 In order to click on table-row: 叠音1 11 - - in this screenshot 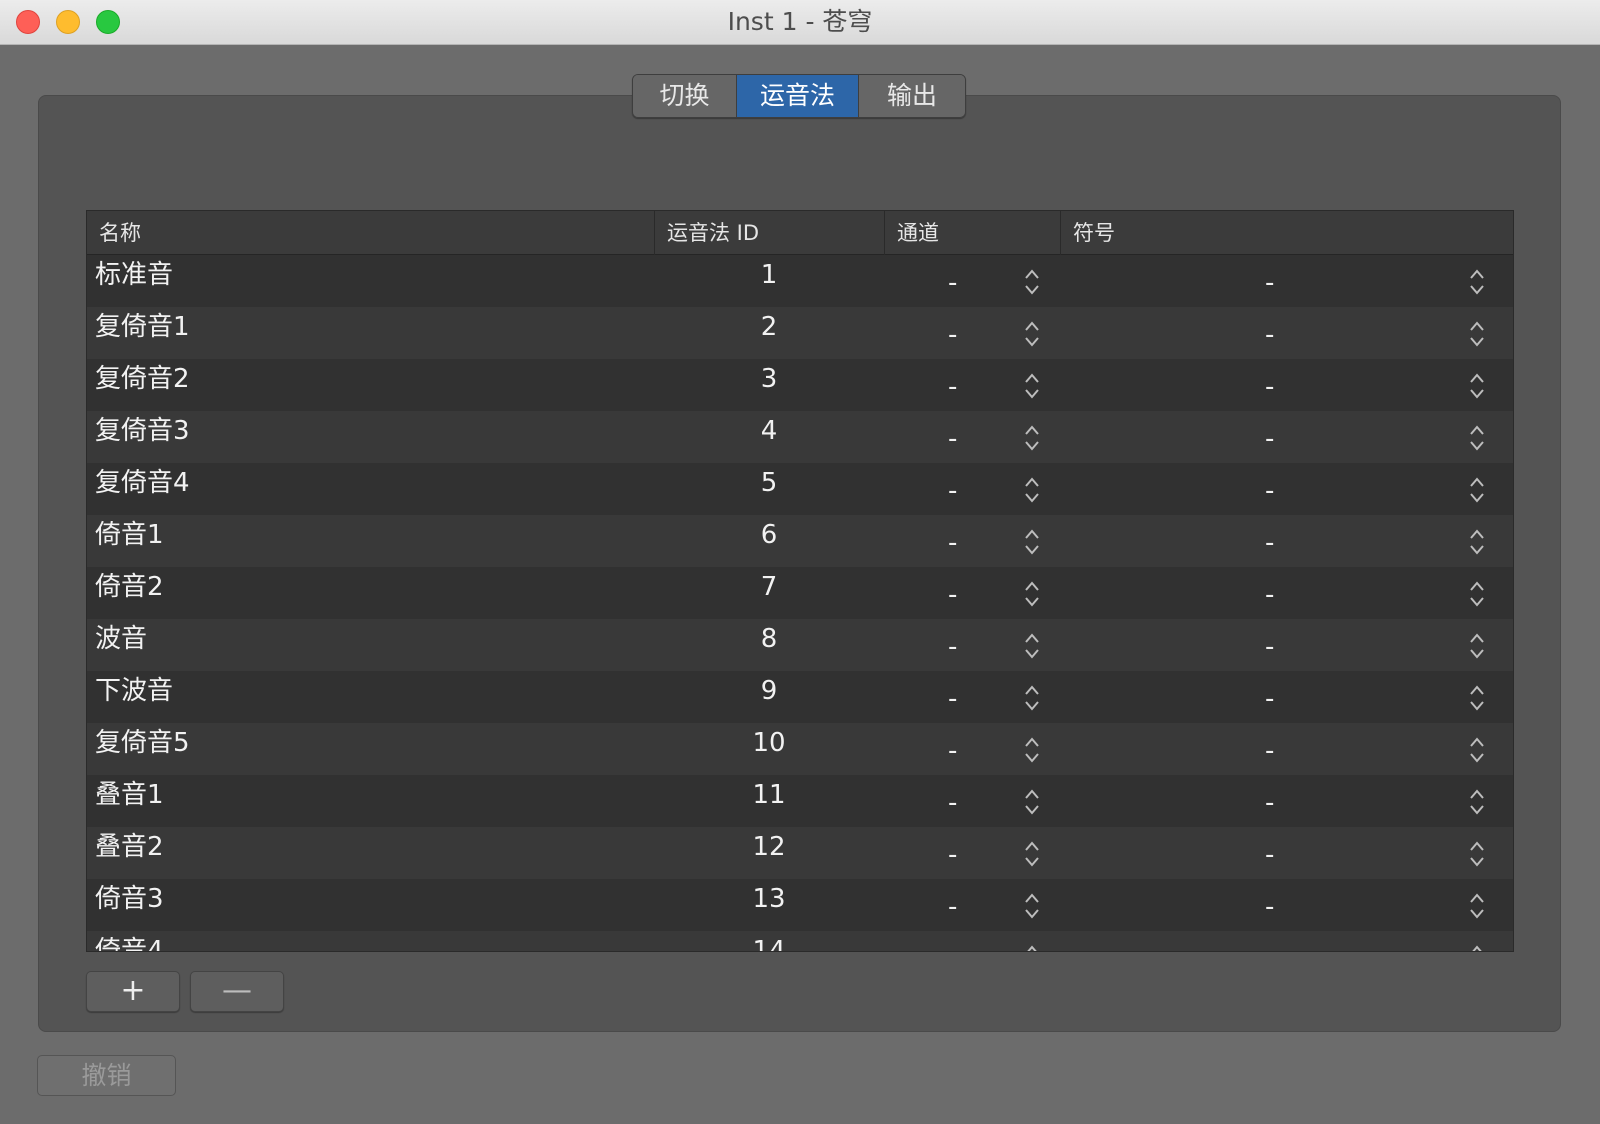, I will do `click(800, 801)`.